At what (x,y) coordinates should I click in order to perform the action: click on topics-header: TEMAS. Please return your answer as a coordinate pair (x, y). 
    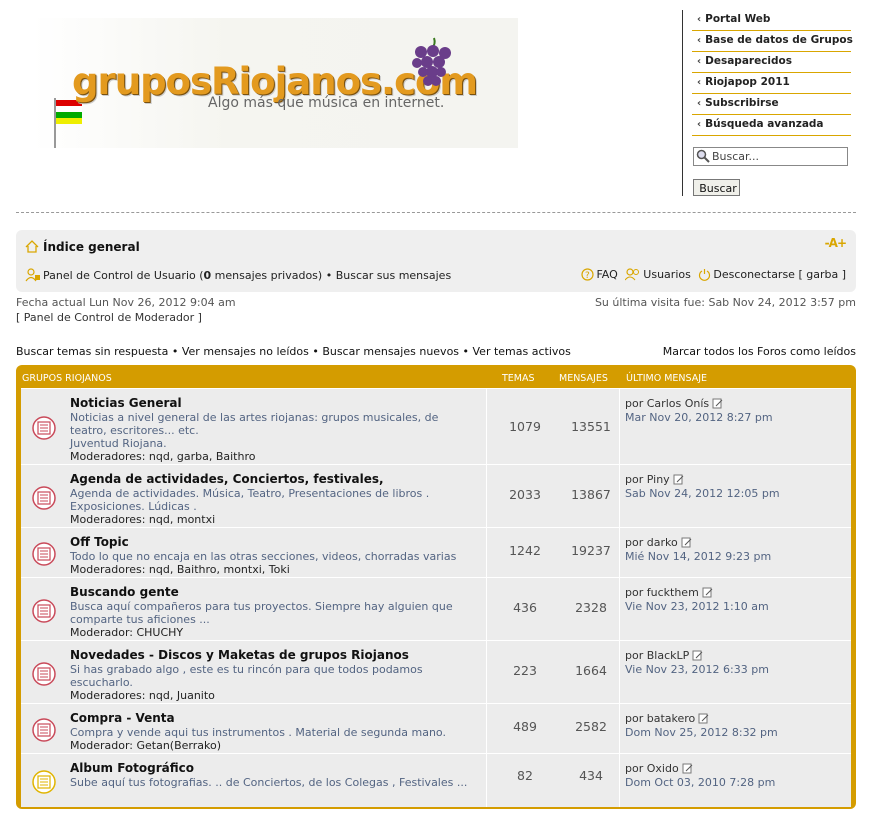
    Looking at the image, I should click on (518, 378).